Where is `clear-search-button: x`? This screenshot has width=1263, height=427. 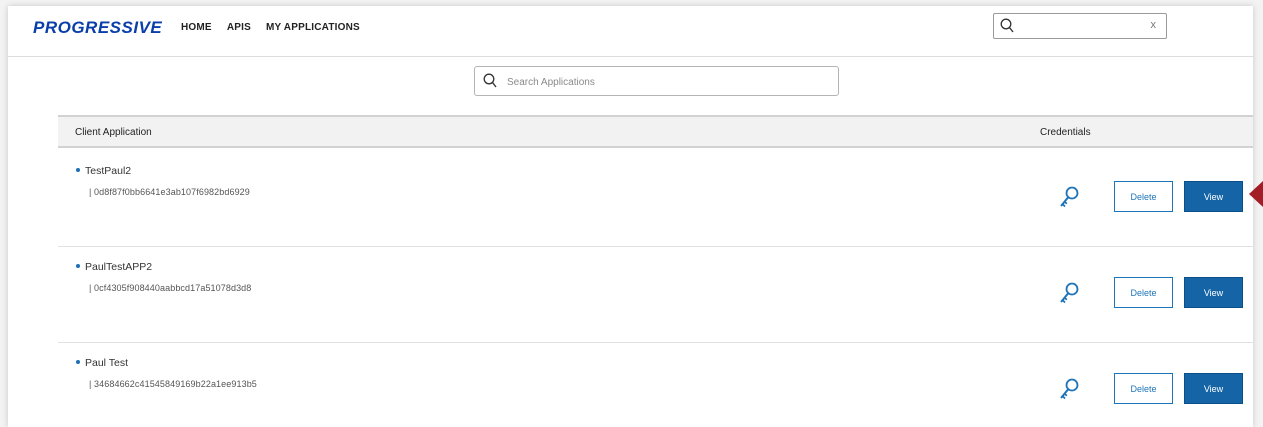
clear-search-button: x is located at coordinates (1154, 25).